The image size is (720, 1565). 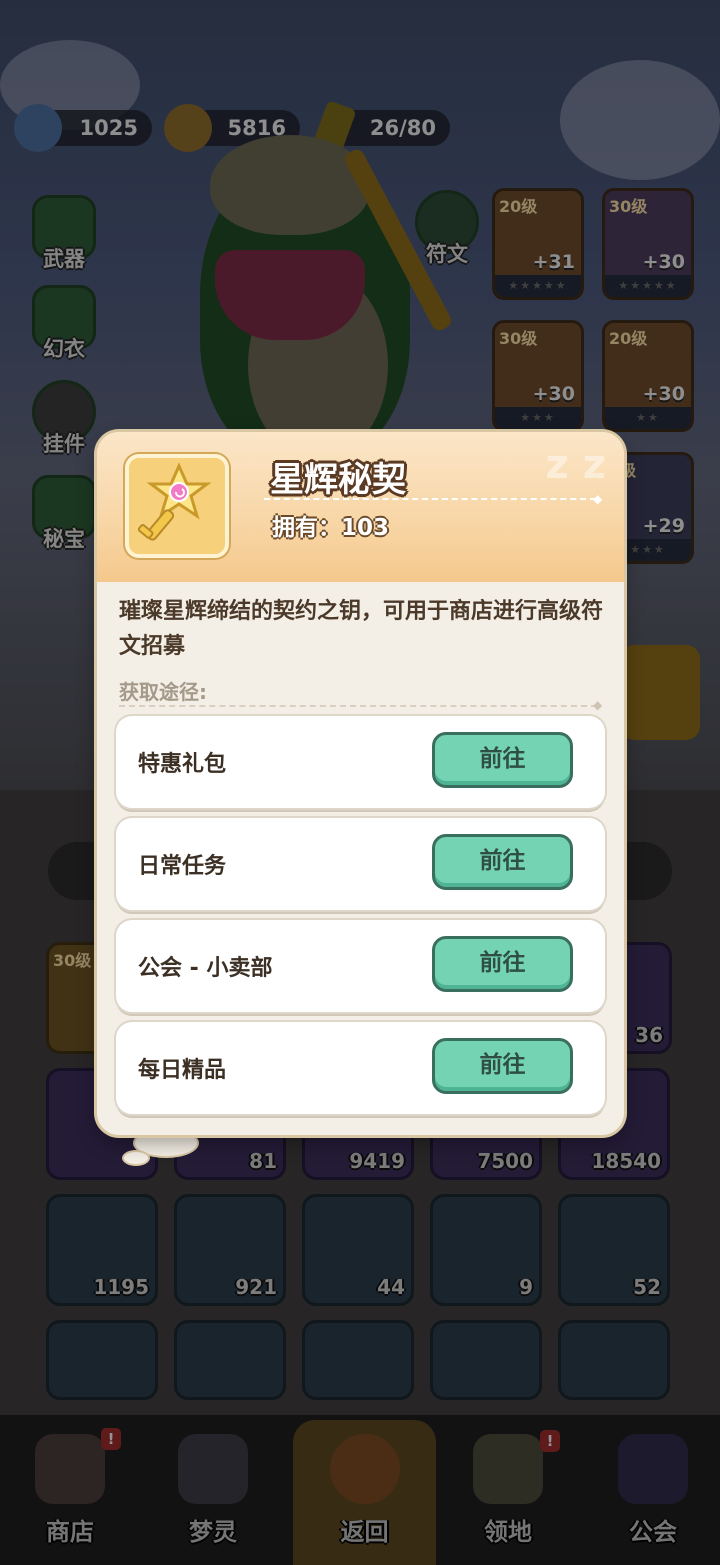 What do you see at coordinates (365, 528) in the screenshot?
I see `owned-count: 103` at bounding box center [365, 528].